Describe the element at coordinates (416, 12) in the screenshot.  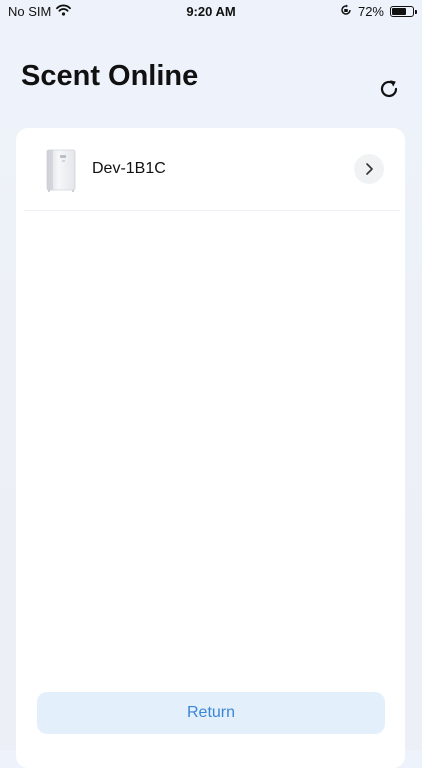
I see `battery-cap` at that location.